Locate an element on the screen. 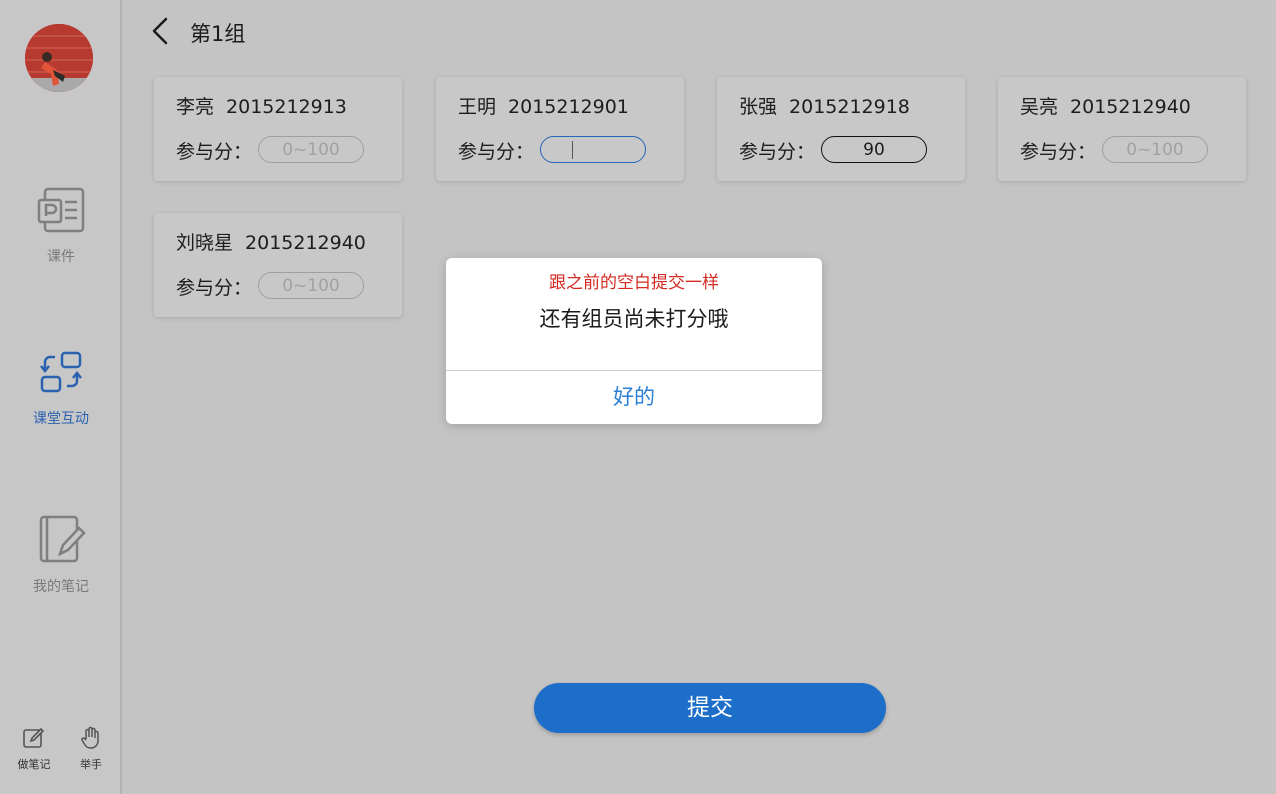 This screenshot has width=1276, height=794. sidebar: 课件 课堂互动 我的笔记 做笔记 举手 is located at coordinates (61, 397).